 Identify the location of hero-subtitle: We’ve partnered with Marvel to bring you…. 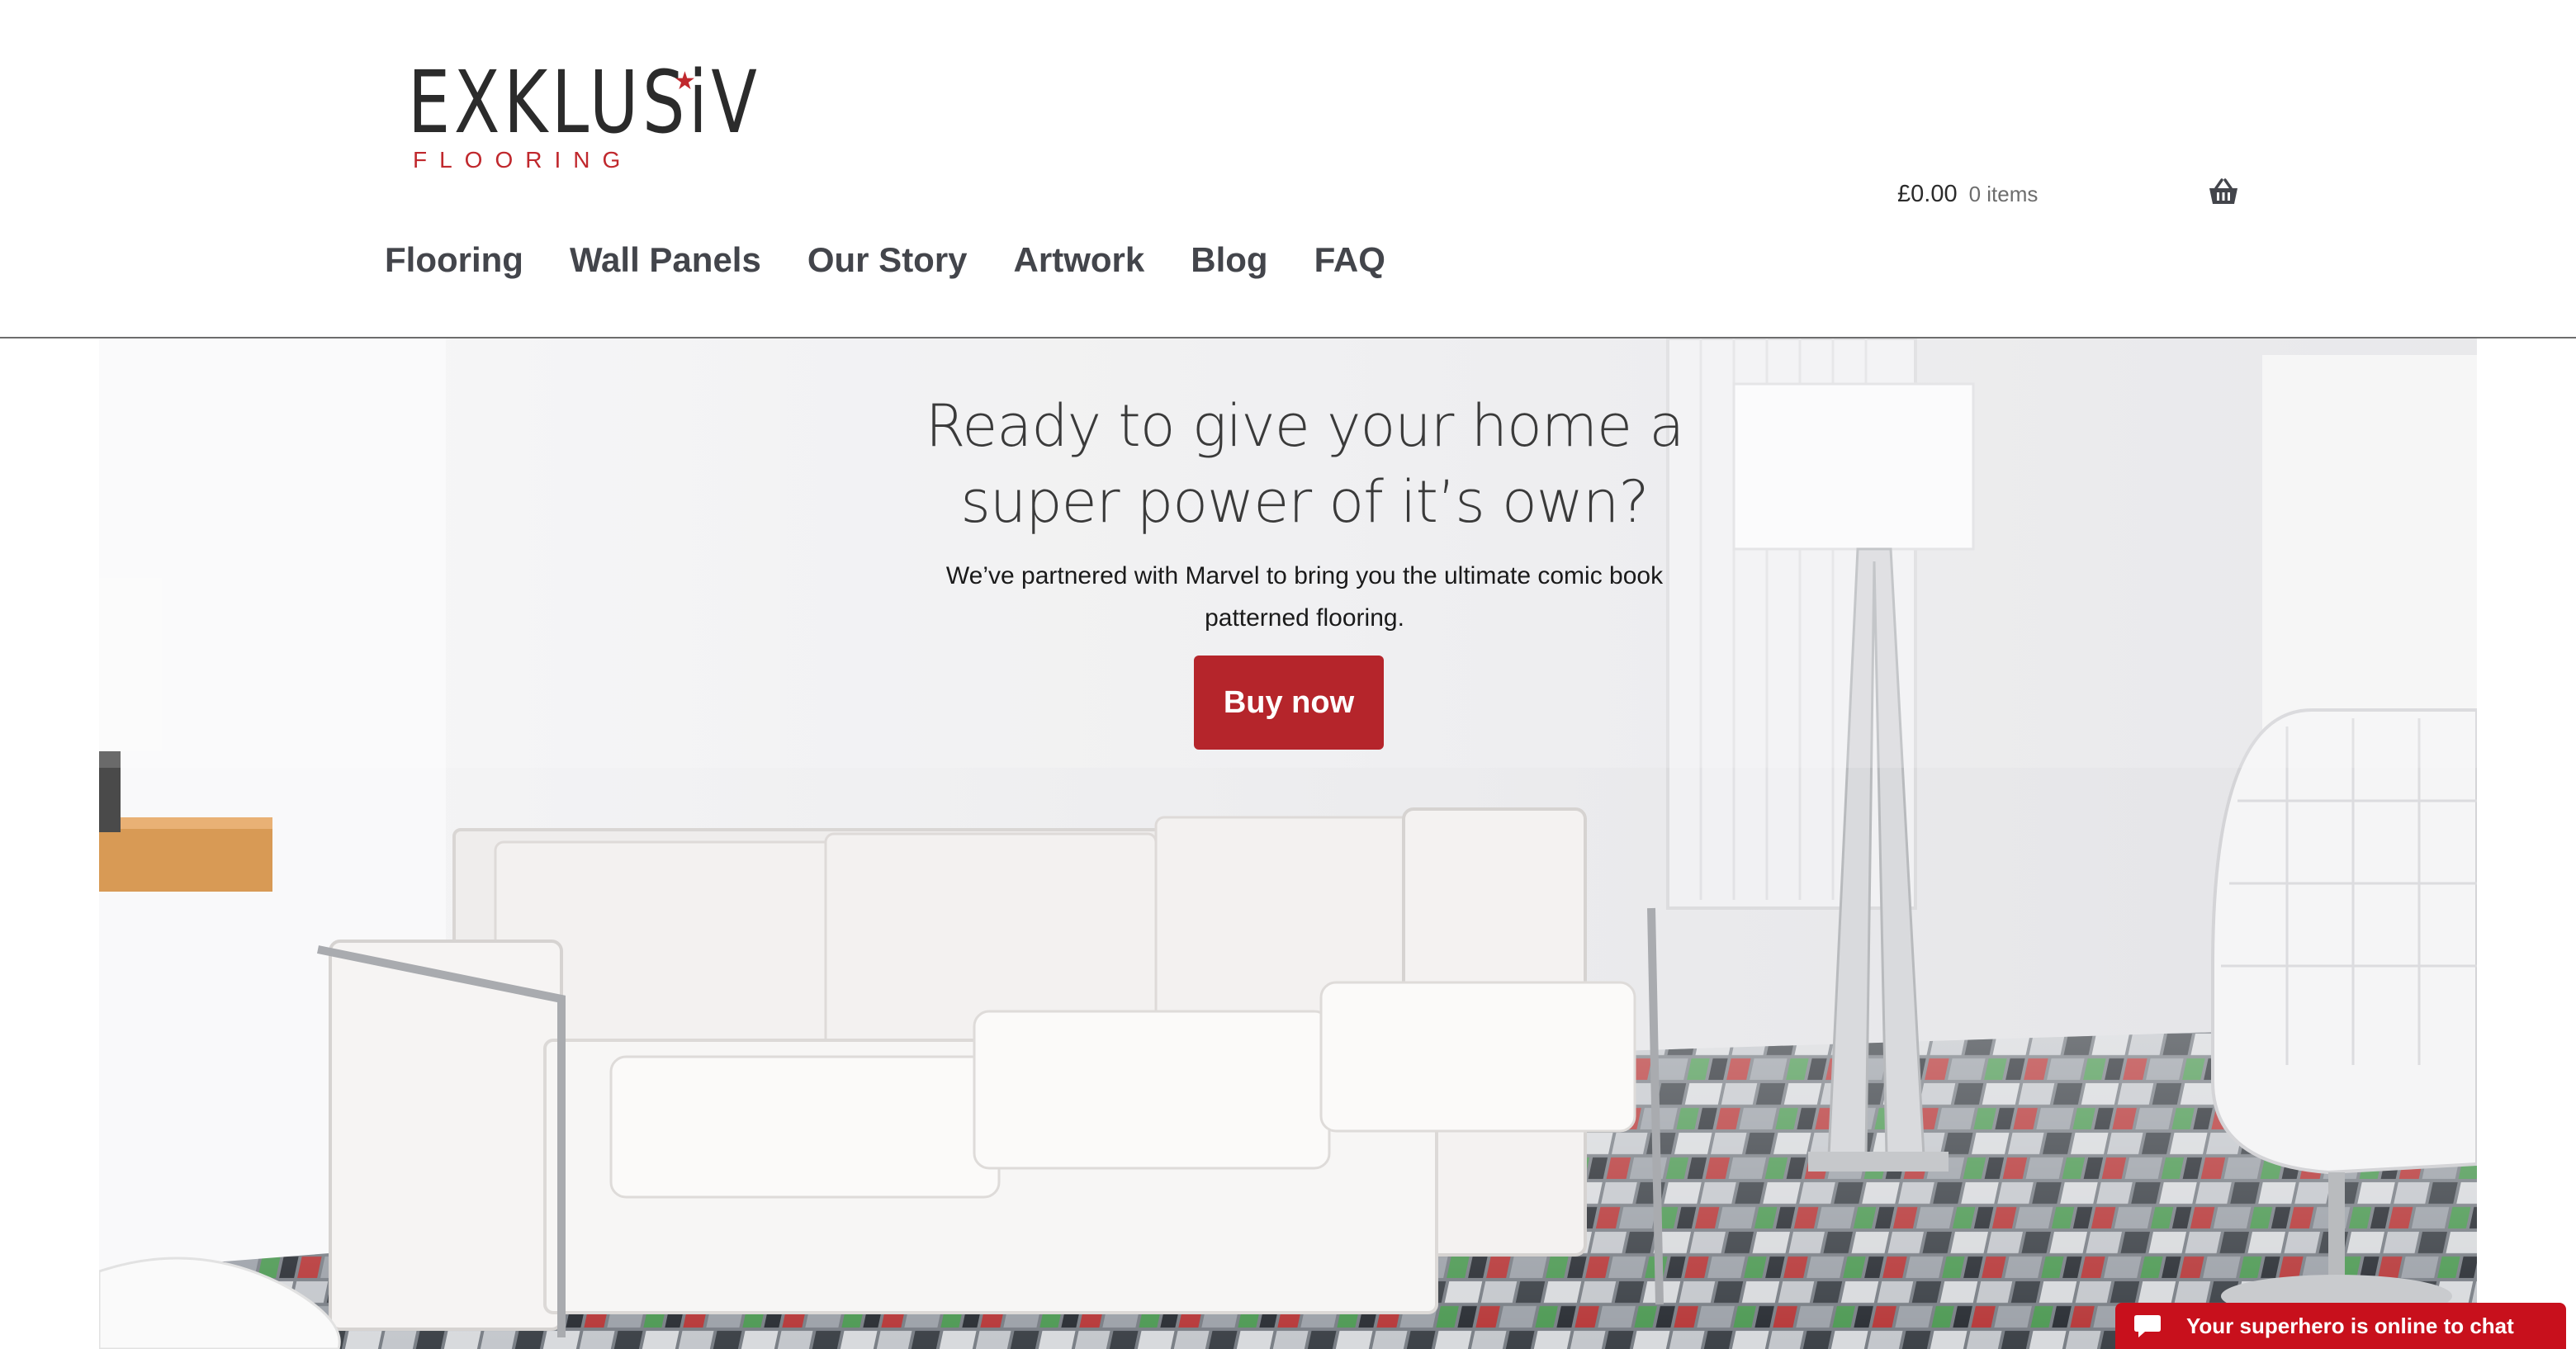
(1304, 597).